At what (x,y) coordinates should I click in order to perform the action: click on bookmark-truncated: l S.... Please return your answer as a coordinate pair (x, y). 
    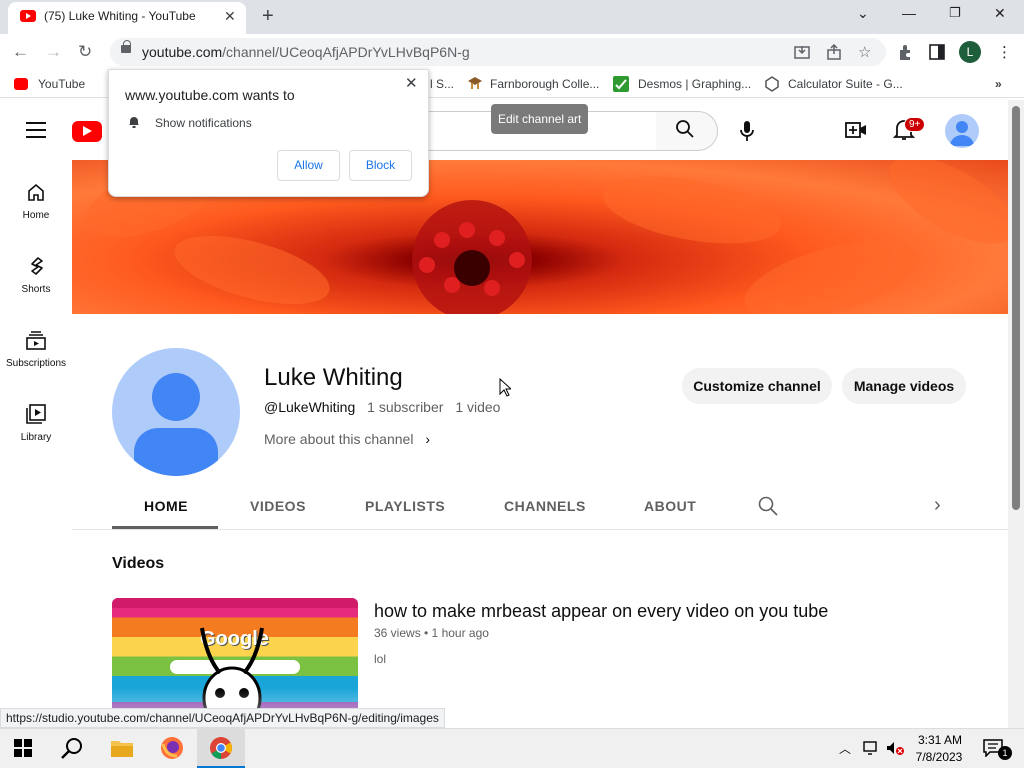
    Looking at the image, I should click on (442, 84).